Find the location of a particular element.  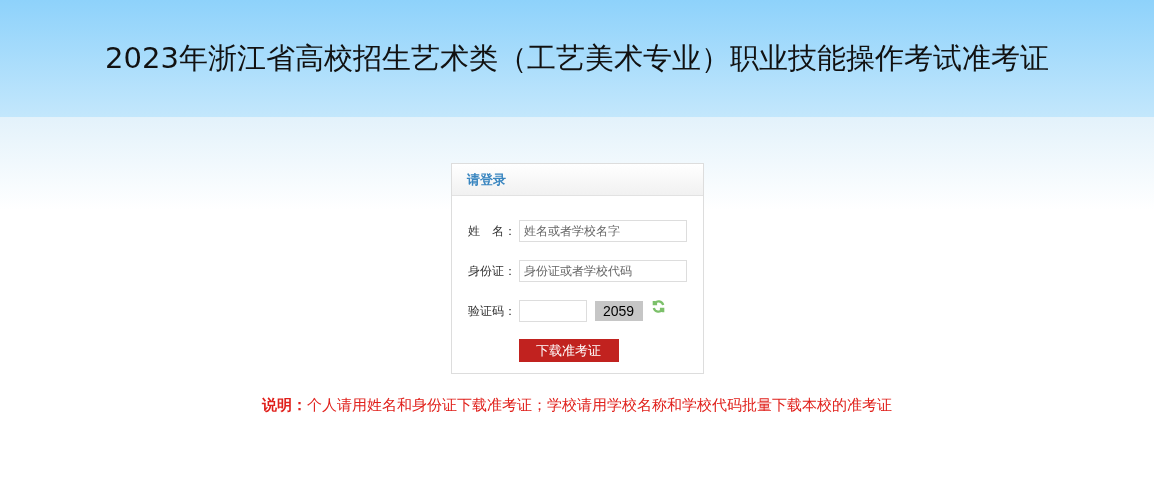

captcha-image: 2059 is located at coordinates (618, 311).